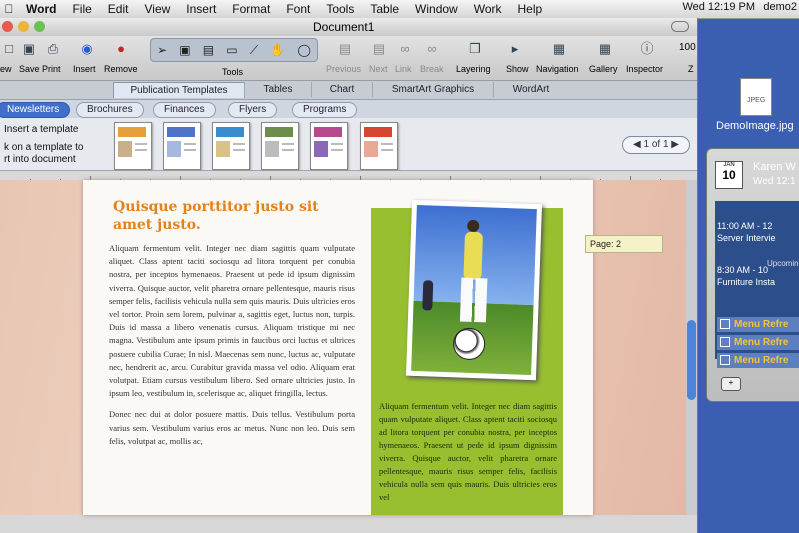 This screenshot has height=533, width=799. Describe the element at coordinates (298, 9) in the screenshot. I see `menu-font: Font` at that location.